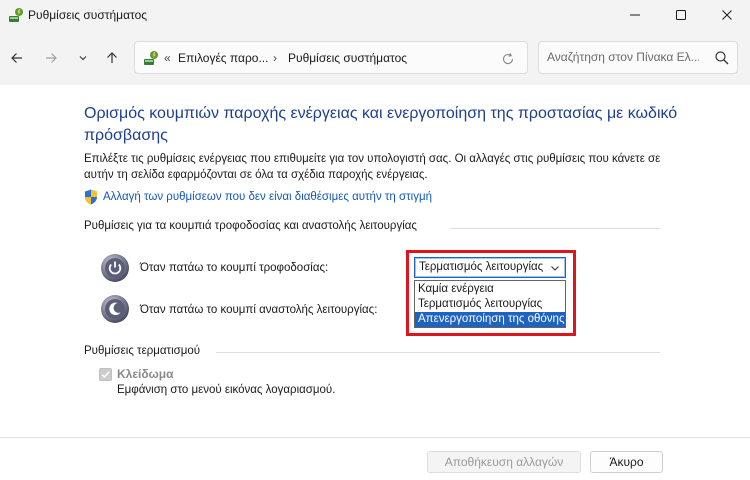 Image resolution: width=750 pixels, height=480 pixels. Describe the element at coordinates (626, 462) in the screenshot. I see `cancel-button: Άκυρο` at that location.